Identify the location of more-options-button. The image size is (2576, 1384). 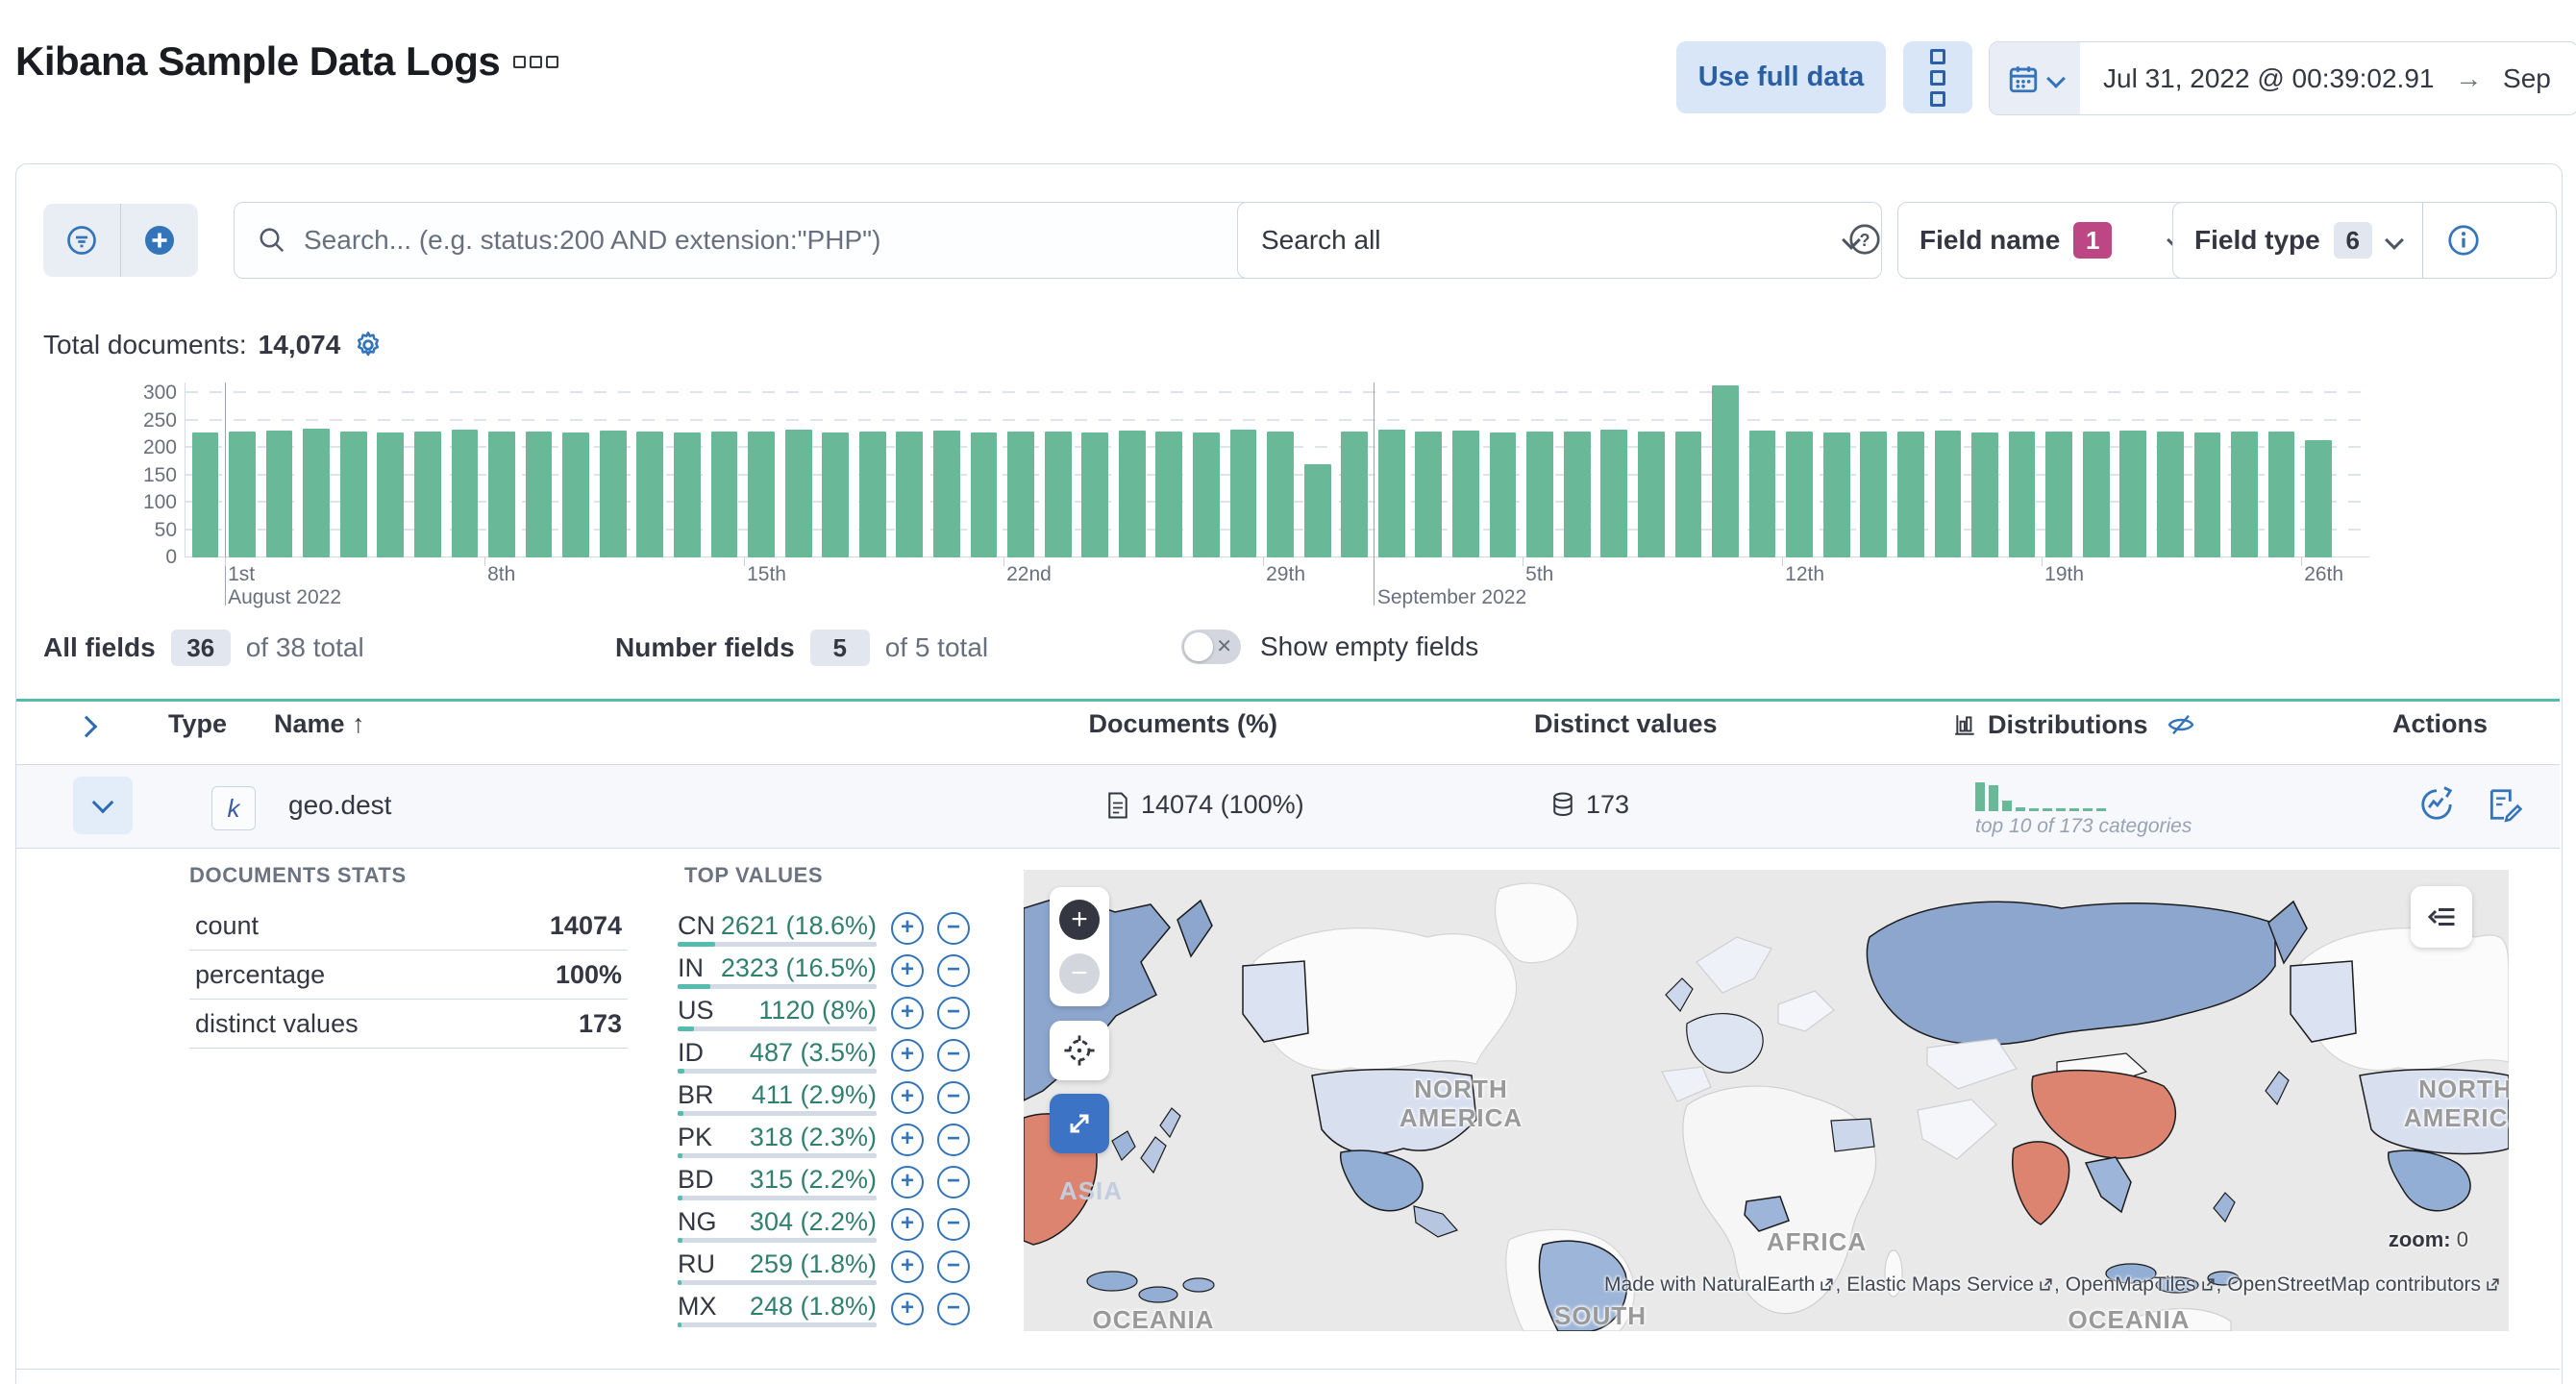
(1938, 77).